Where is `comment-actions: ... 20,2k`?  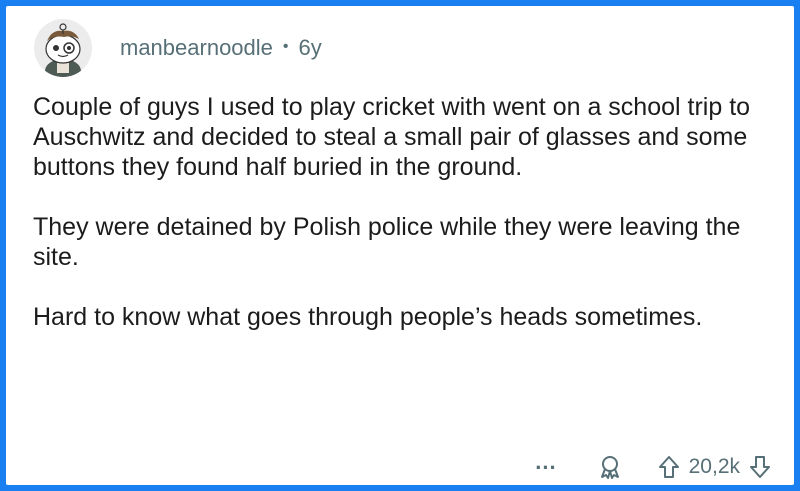
comment-actions: ... 20,2k is located at coordinates (653, 465).